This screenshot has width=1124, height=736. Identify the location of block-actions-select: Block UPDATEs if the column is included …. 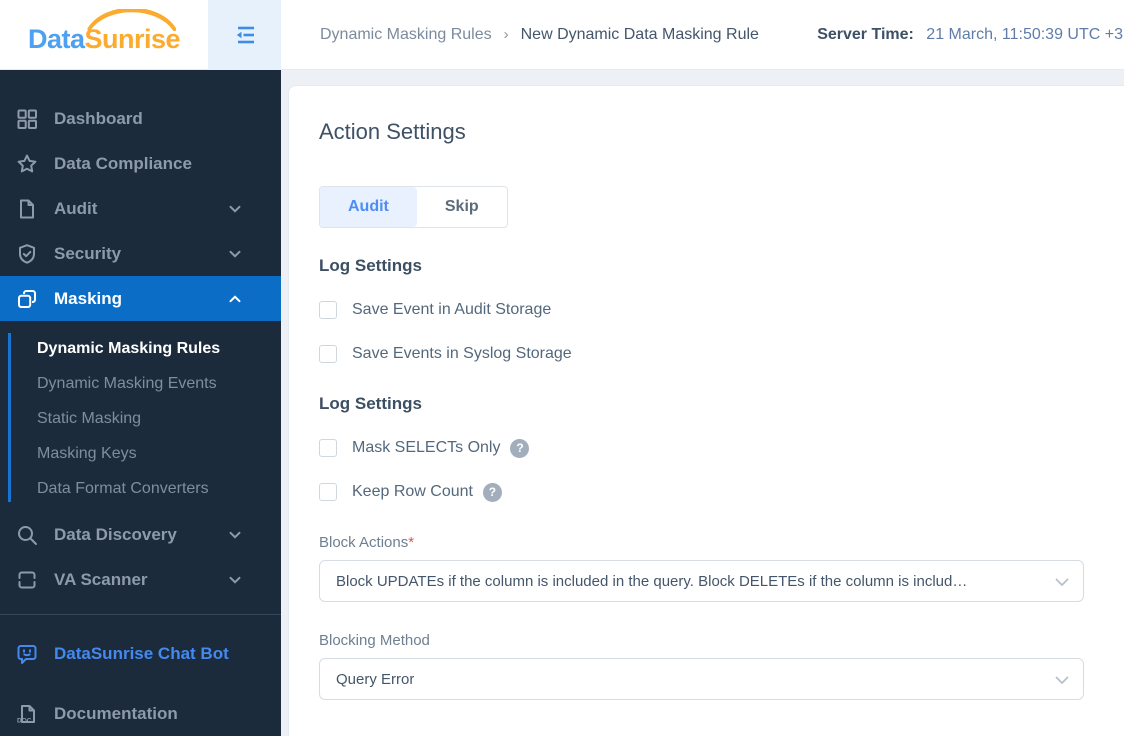
(701, 581).